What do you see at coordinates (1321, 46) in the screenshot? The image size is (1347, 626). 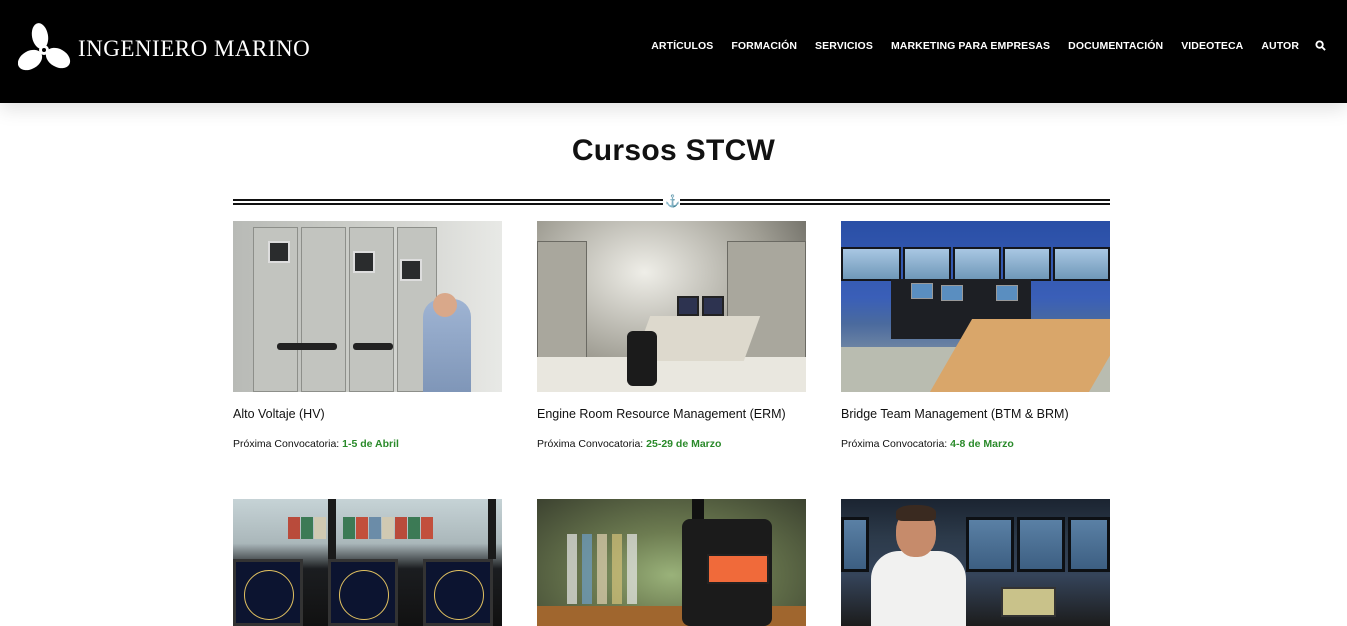 I see `search-icon` at bounding box center [1321, 46].